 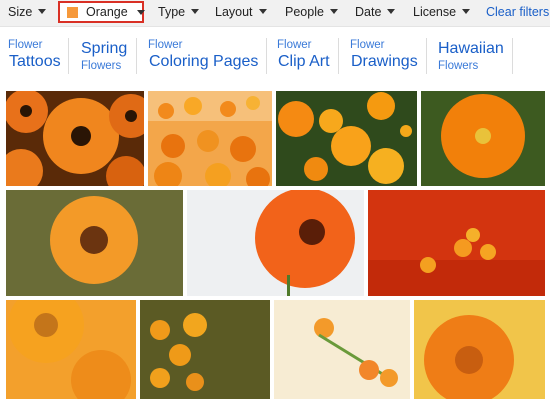 I want to click on orange-cosmos-photo, so click(x=483, y=138).